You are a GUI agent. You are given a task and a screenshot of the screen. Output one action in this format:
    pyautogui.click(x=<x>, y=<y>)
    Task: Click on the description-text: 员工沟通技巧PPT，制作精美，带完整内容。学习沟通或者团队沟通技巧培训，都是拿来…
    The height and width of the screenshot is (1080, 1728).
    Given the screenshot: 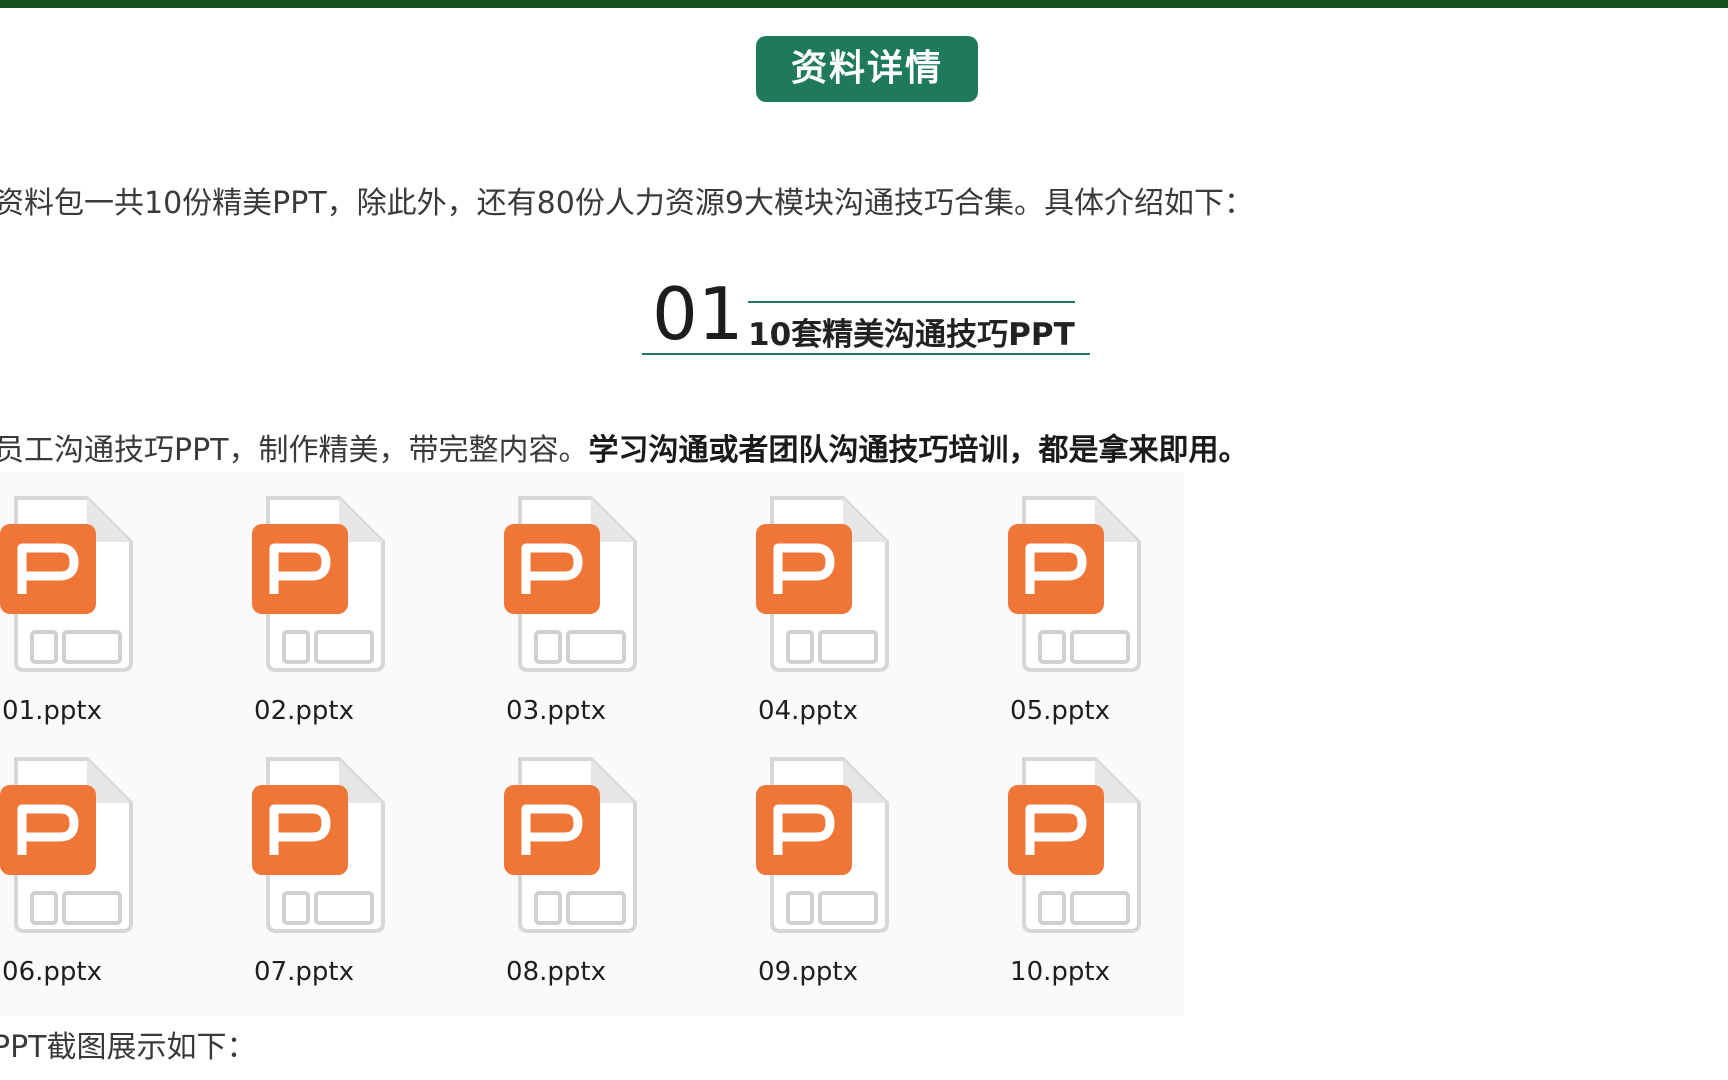 What is the action you would take?
    pyautogui.click(x=624, y=447)
    